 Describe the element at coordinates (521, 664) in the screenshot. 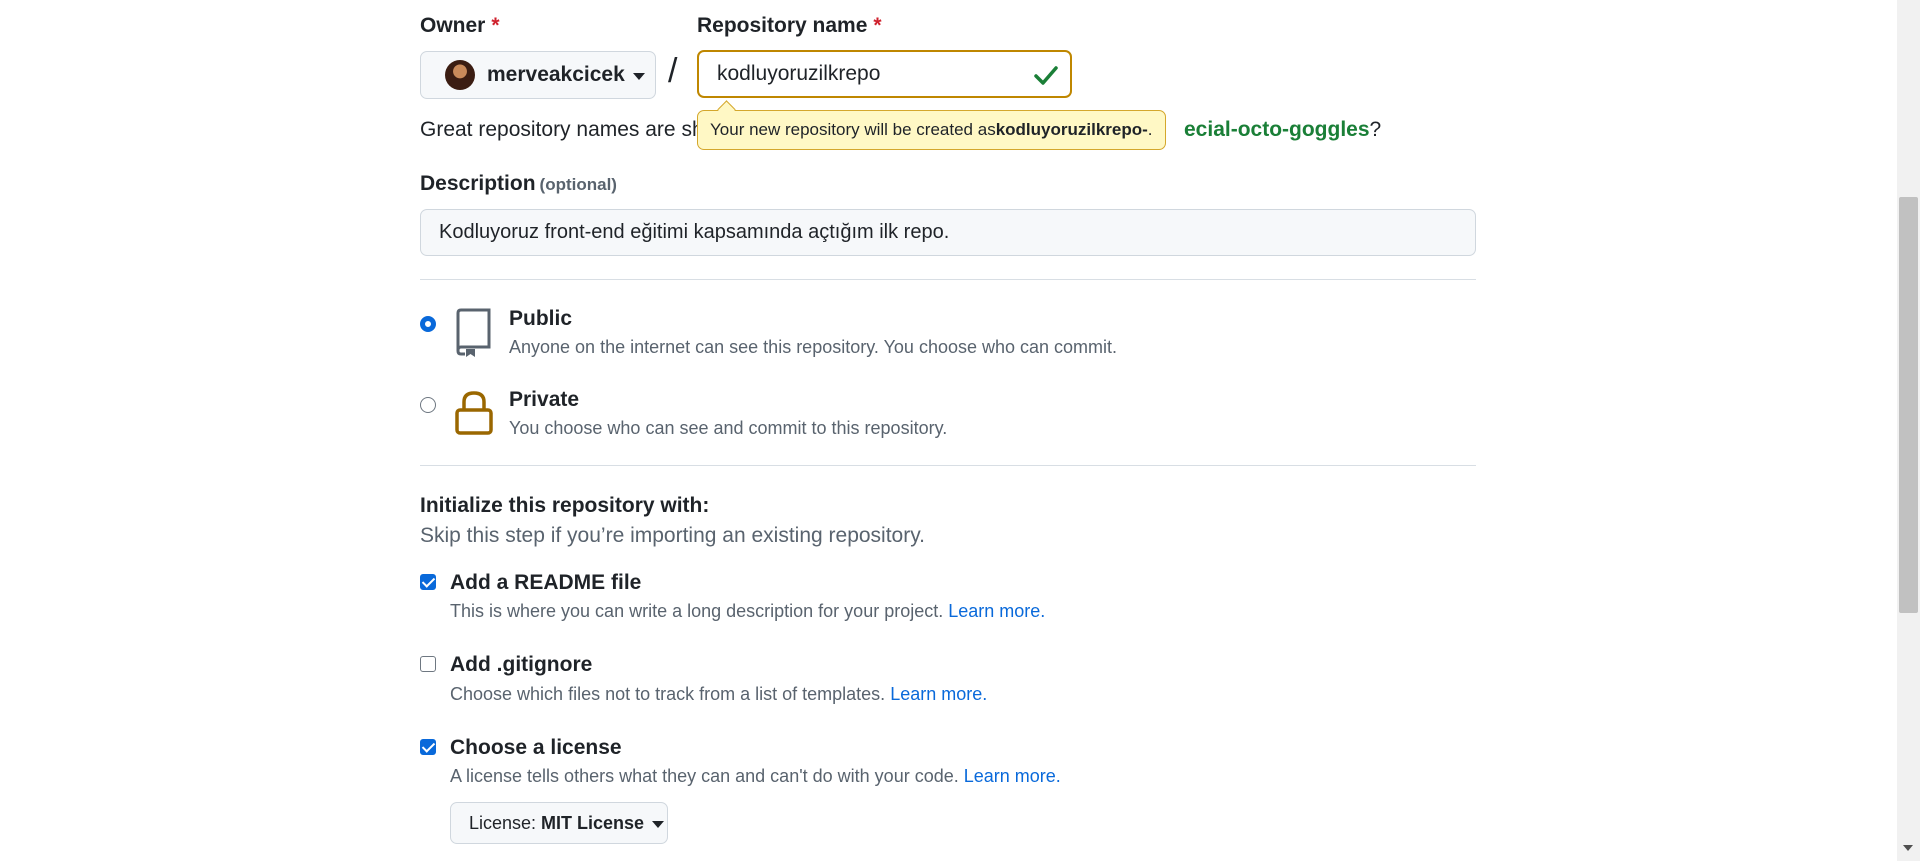

I see `gitignore-title: Add .gitignore` at that location.